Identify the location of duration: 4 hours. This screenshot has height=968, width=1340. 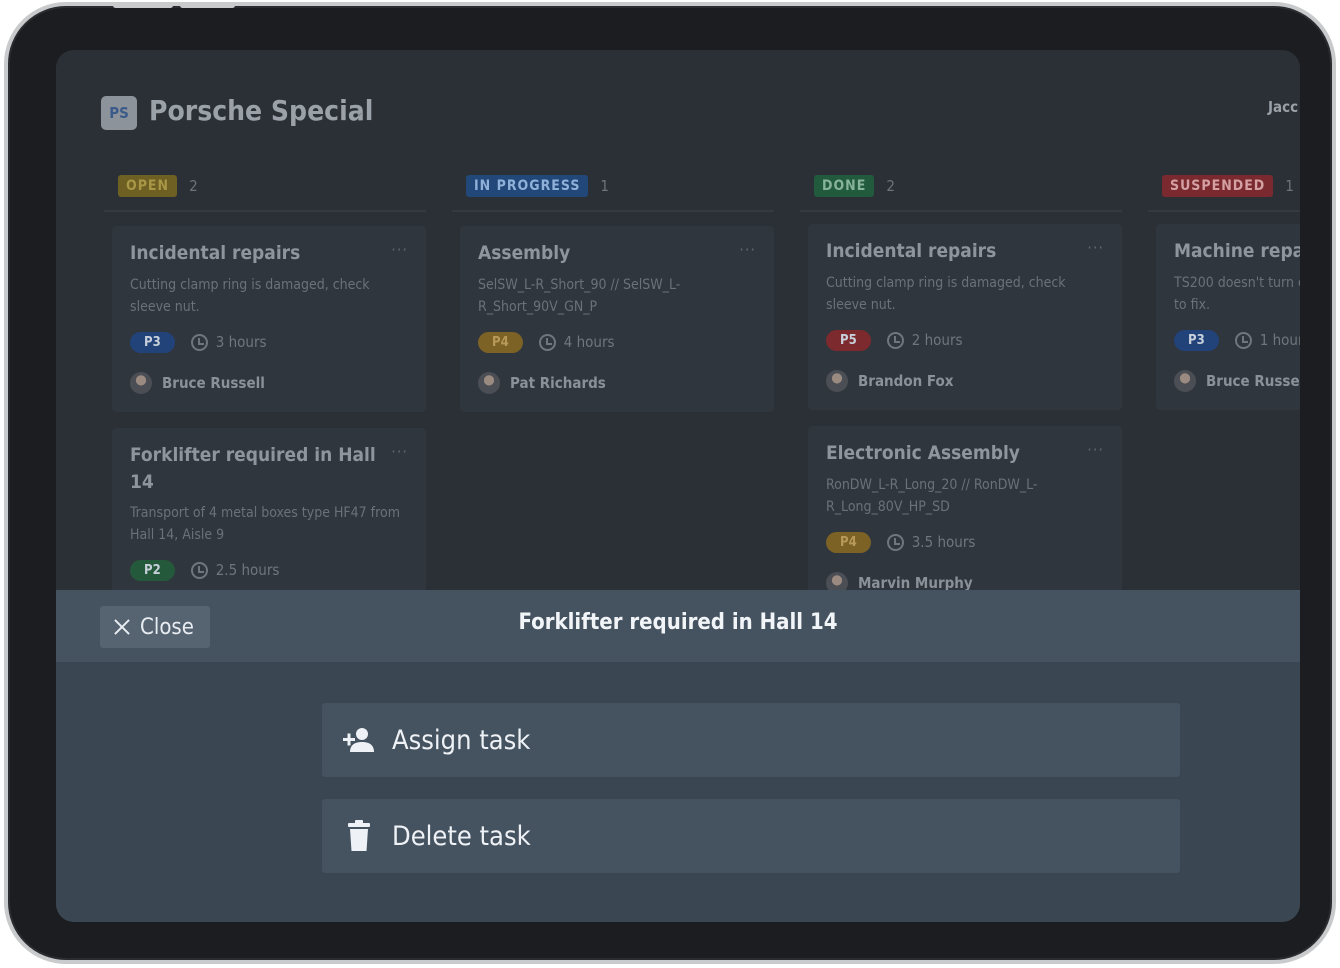
(576, 342).